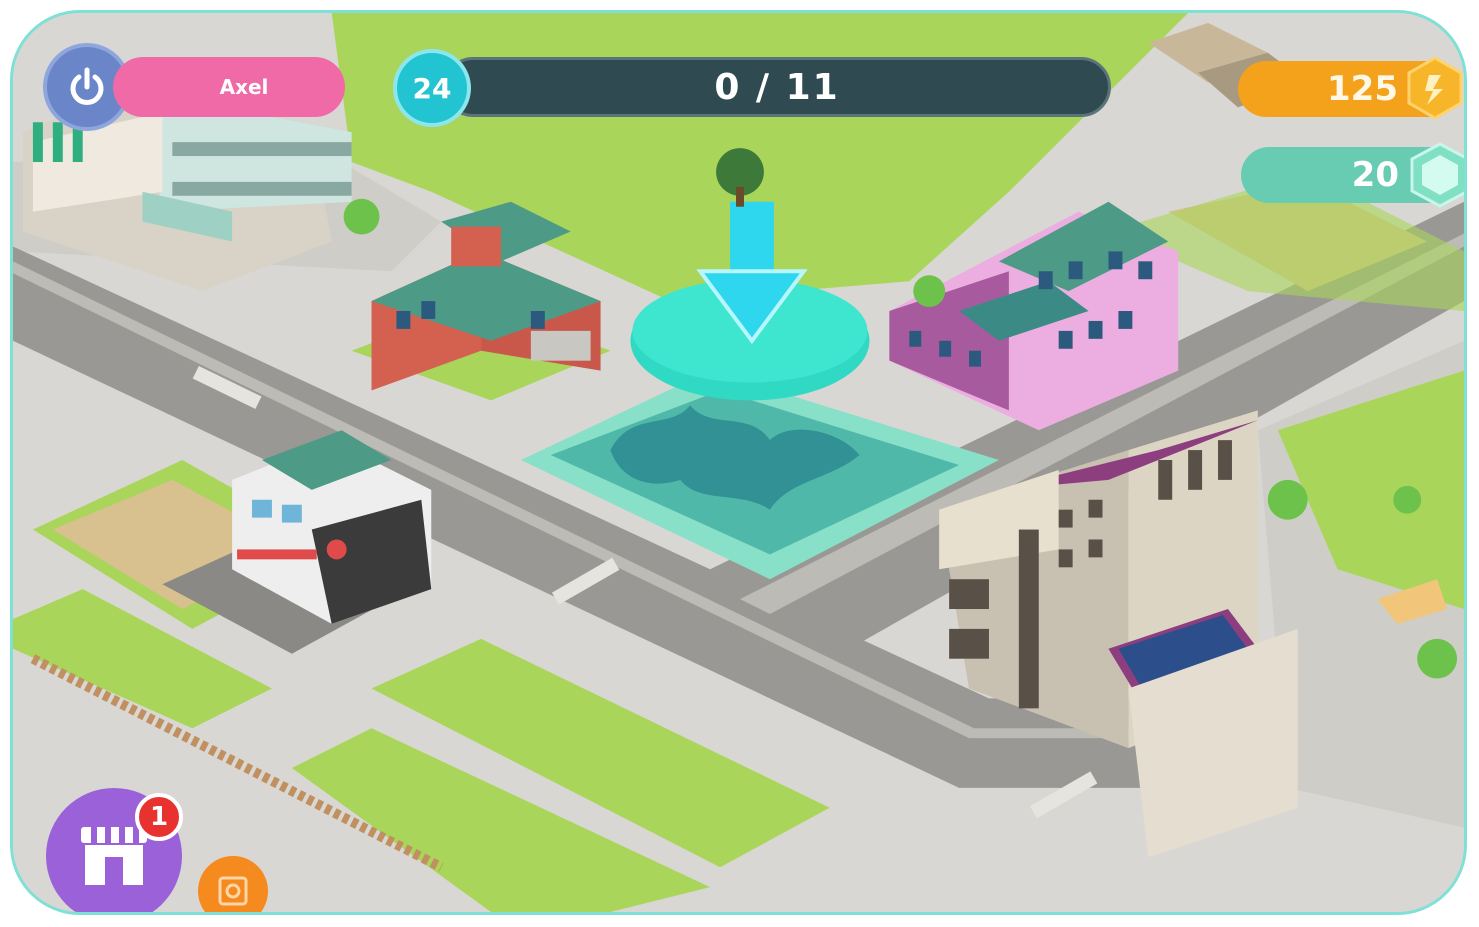 The height and width of the screenshot is (927, 1479). I want to click on progress-label: 0 / 11, so click(777, 87).